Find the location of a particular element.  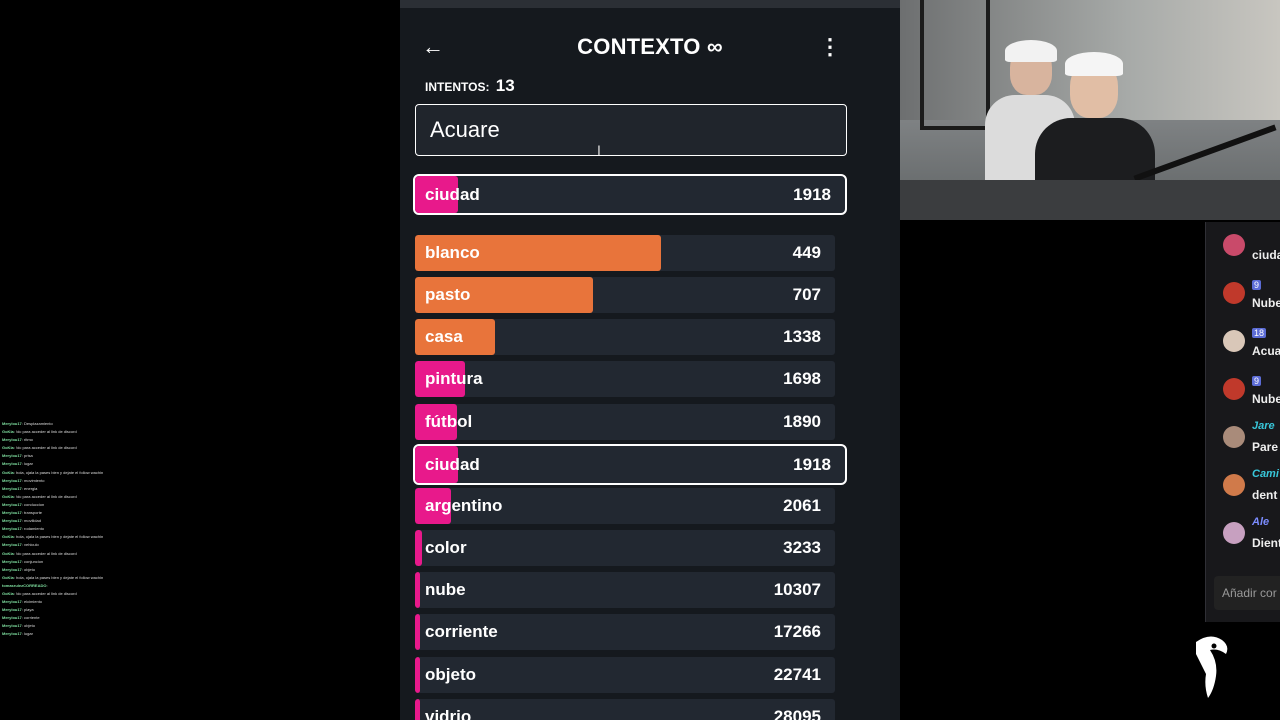

guess-row: blanco 449 is located at coordinates (625, 253).